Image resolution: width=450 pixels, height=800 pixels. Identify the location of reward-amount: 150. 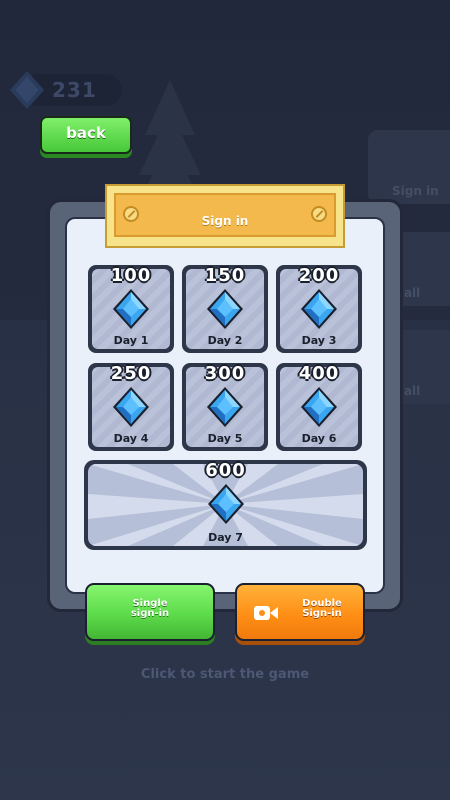
(225, 275).